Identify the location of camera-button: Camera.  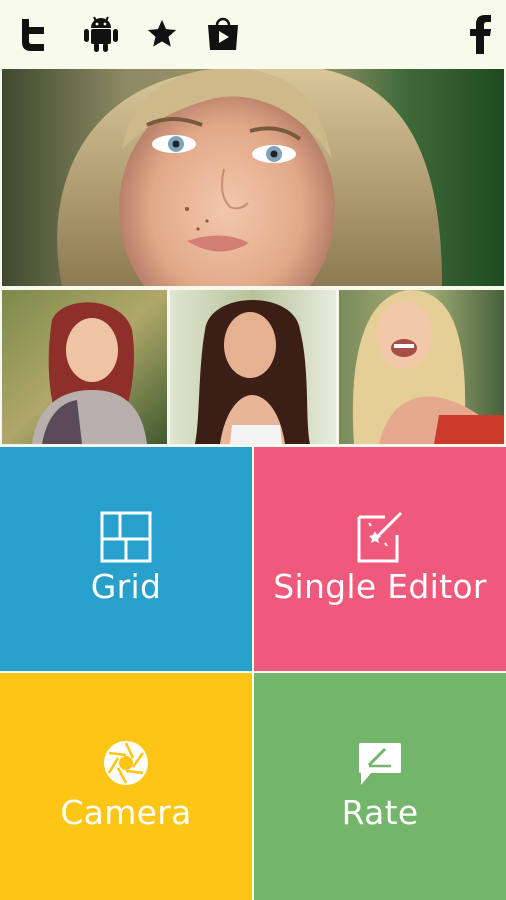
(126, 786).